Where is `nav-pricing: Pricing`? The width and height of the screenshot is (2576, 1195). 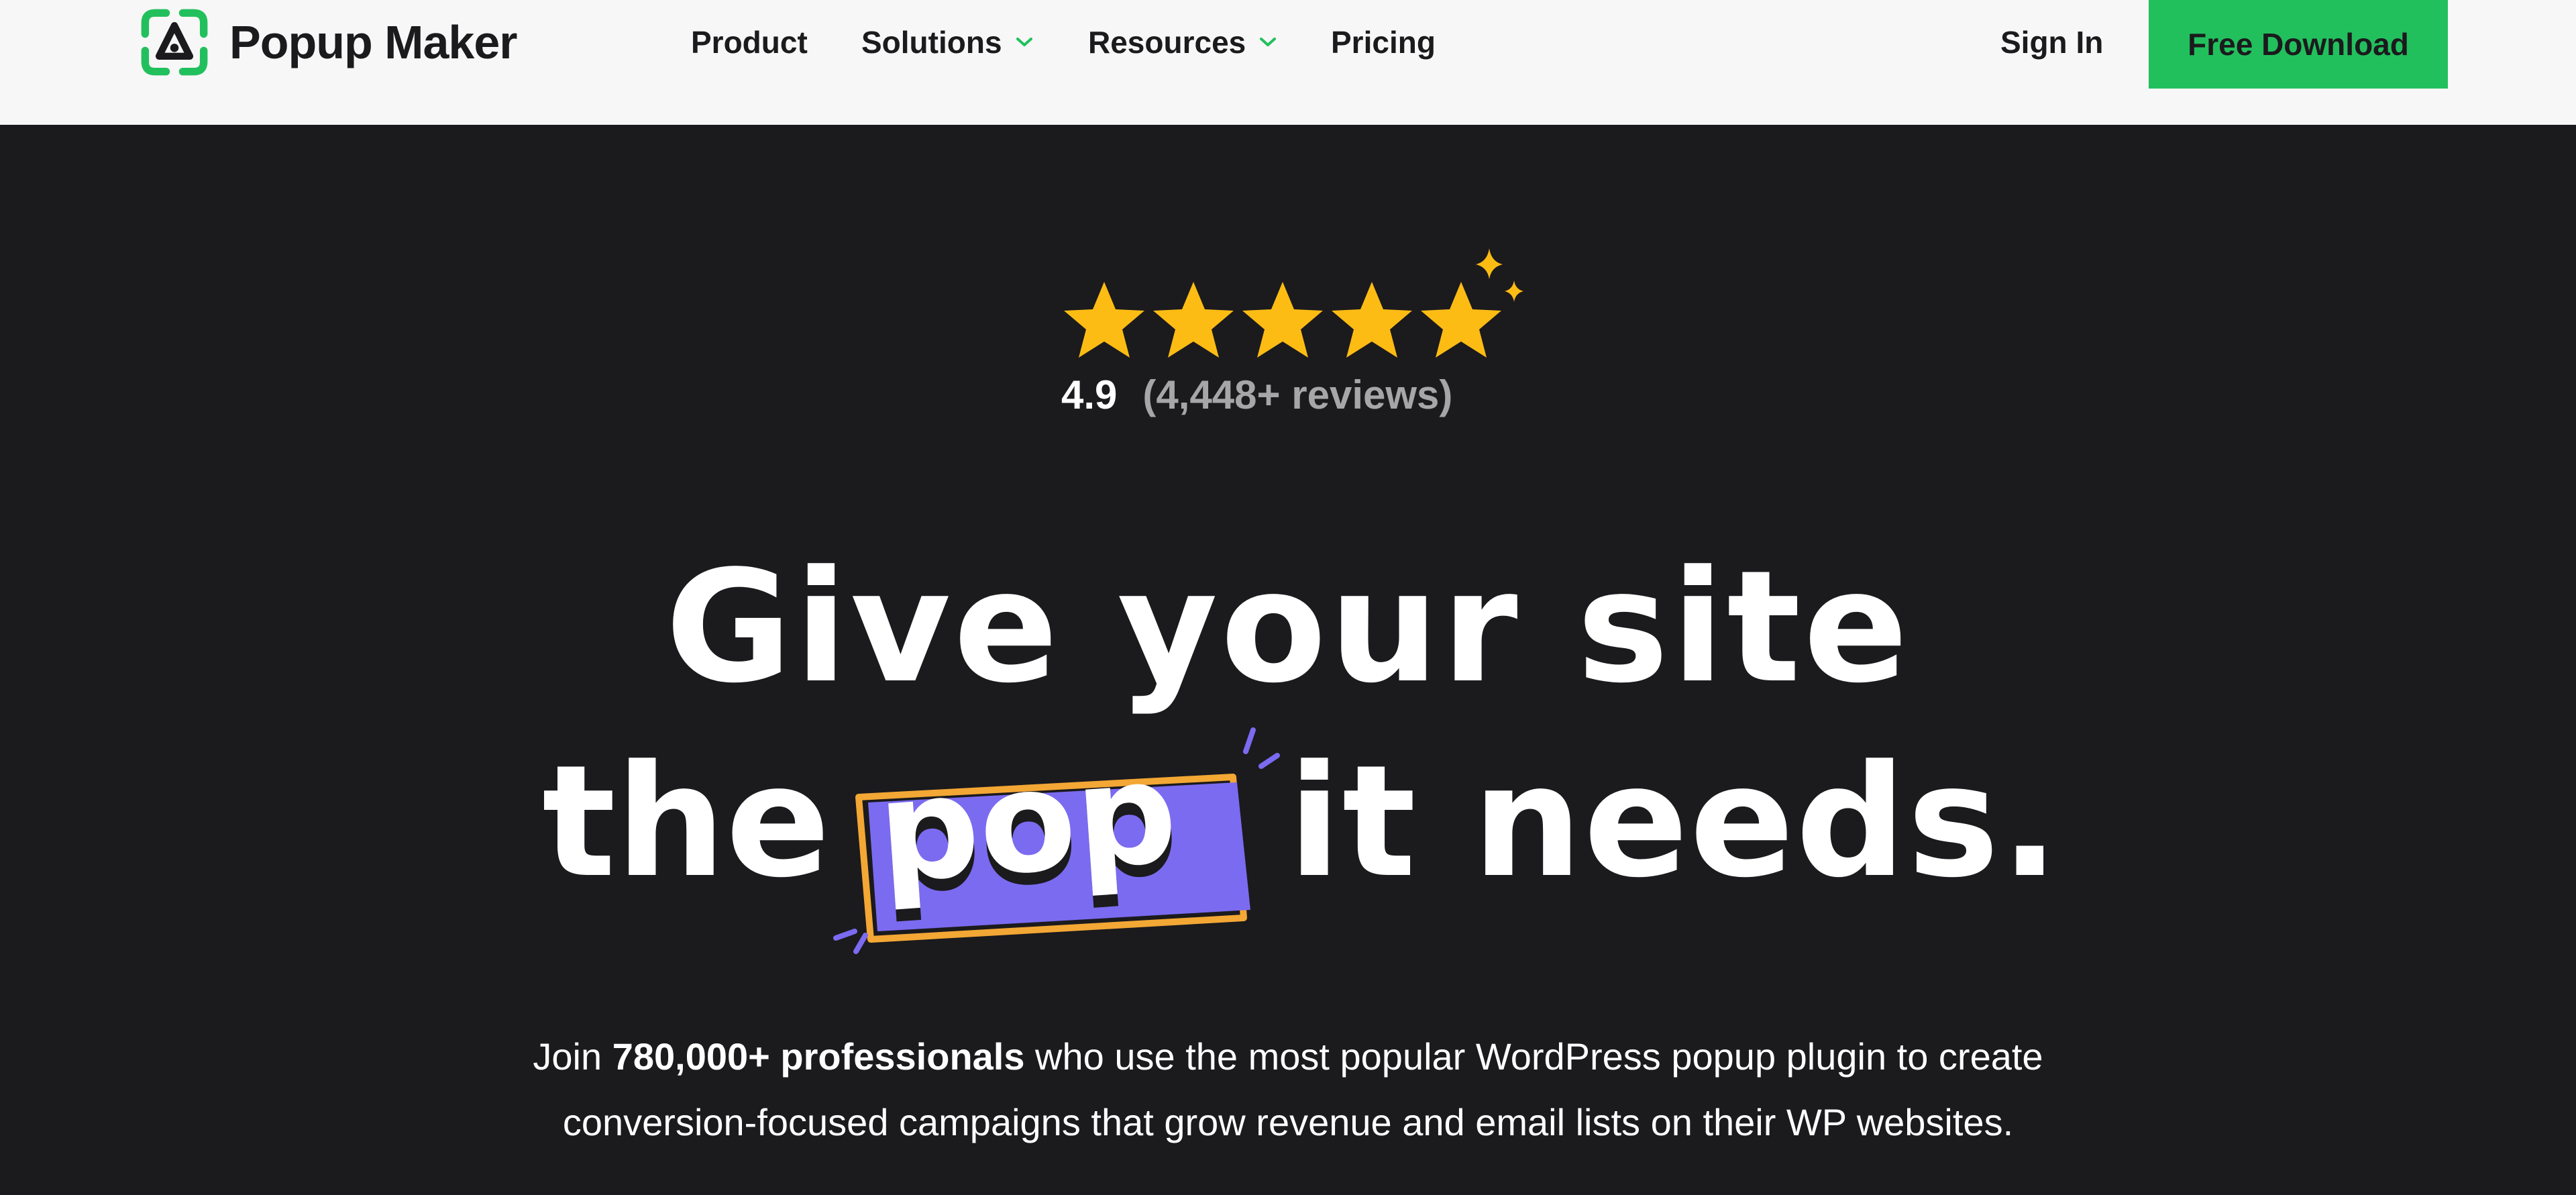
nav-pricing: Pricing is located at coordinates (1383, 42).